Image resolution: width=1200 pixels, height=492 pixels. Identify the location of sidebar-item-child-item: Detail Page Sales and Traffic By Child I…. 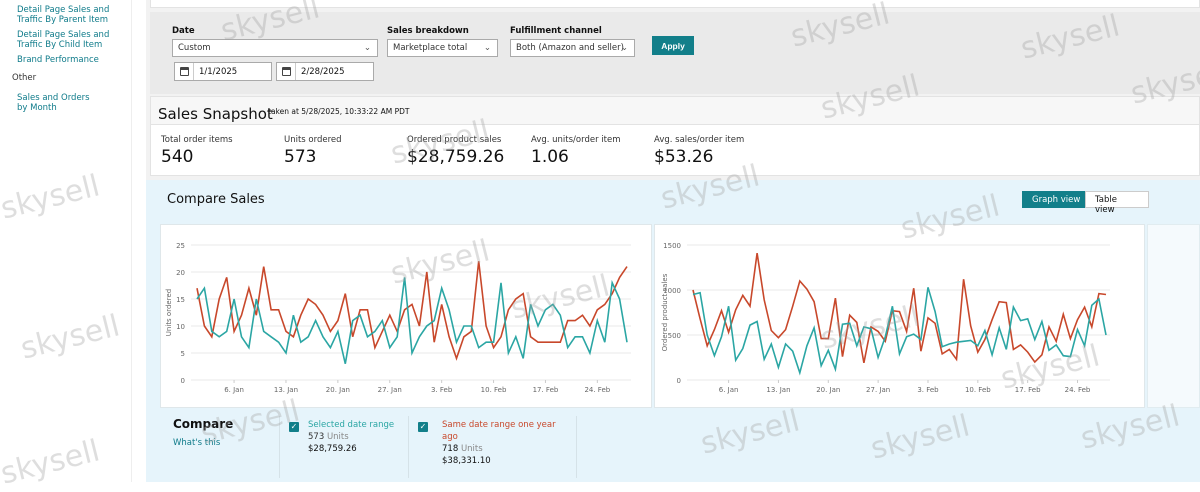
(55, 40).